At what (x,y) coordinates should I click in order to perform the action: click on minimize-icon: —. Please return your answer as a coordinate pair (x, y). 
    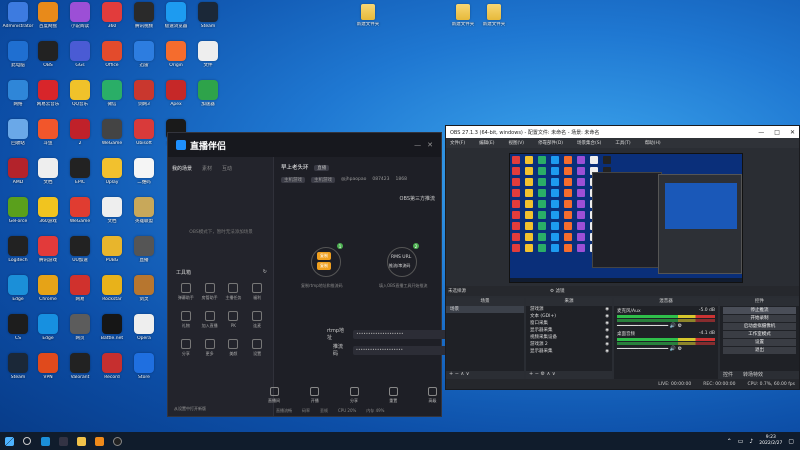
    Looking at the image, I should click on (417, 145).